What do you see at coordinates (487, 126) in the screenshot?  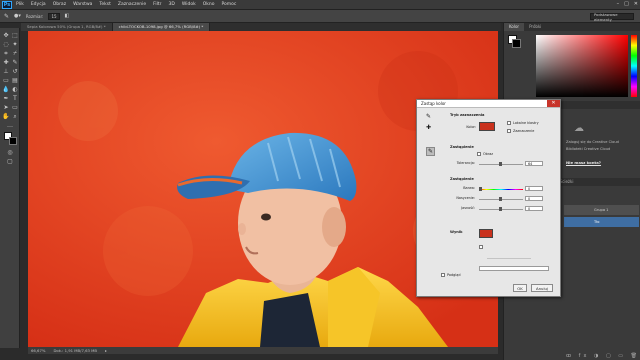 I see `selected-color-swatch` at bounding box center [487, 126].